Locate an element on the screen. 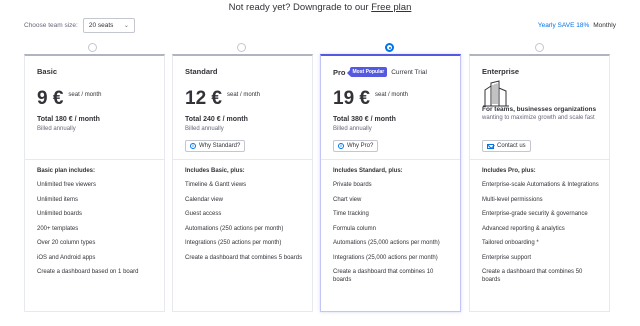 The height and width of the screenshot is (326, 640). feature-item: Chart view is located at coordinates (347, 199).